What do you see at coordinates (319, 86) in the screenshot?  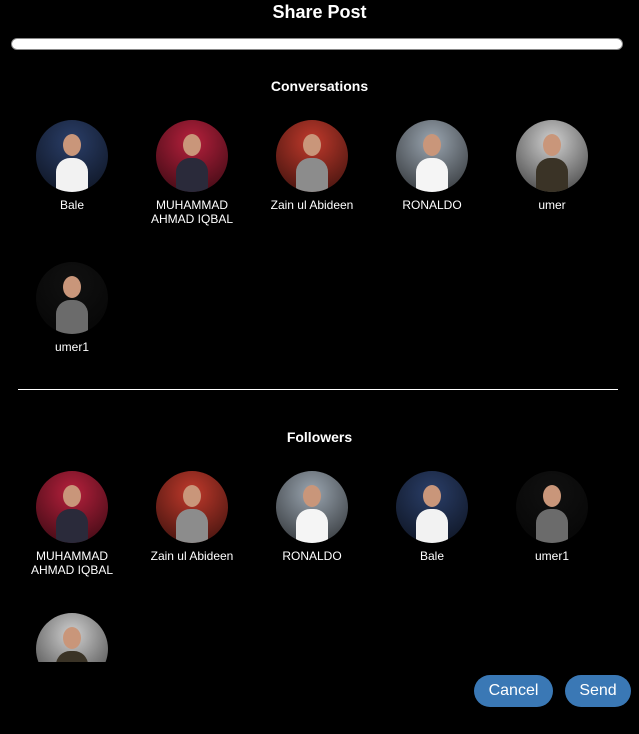 I see `conversations-heading: Conversations` at bounding box center [319, 86].